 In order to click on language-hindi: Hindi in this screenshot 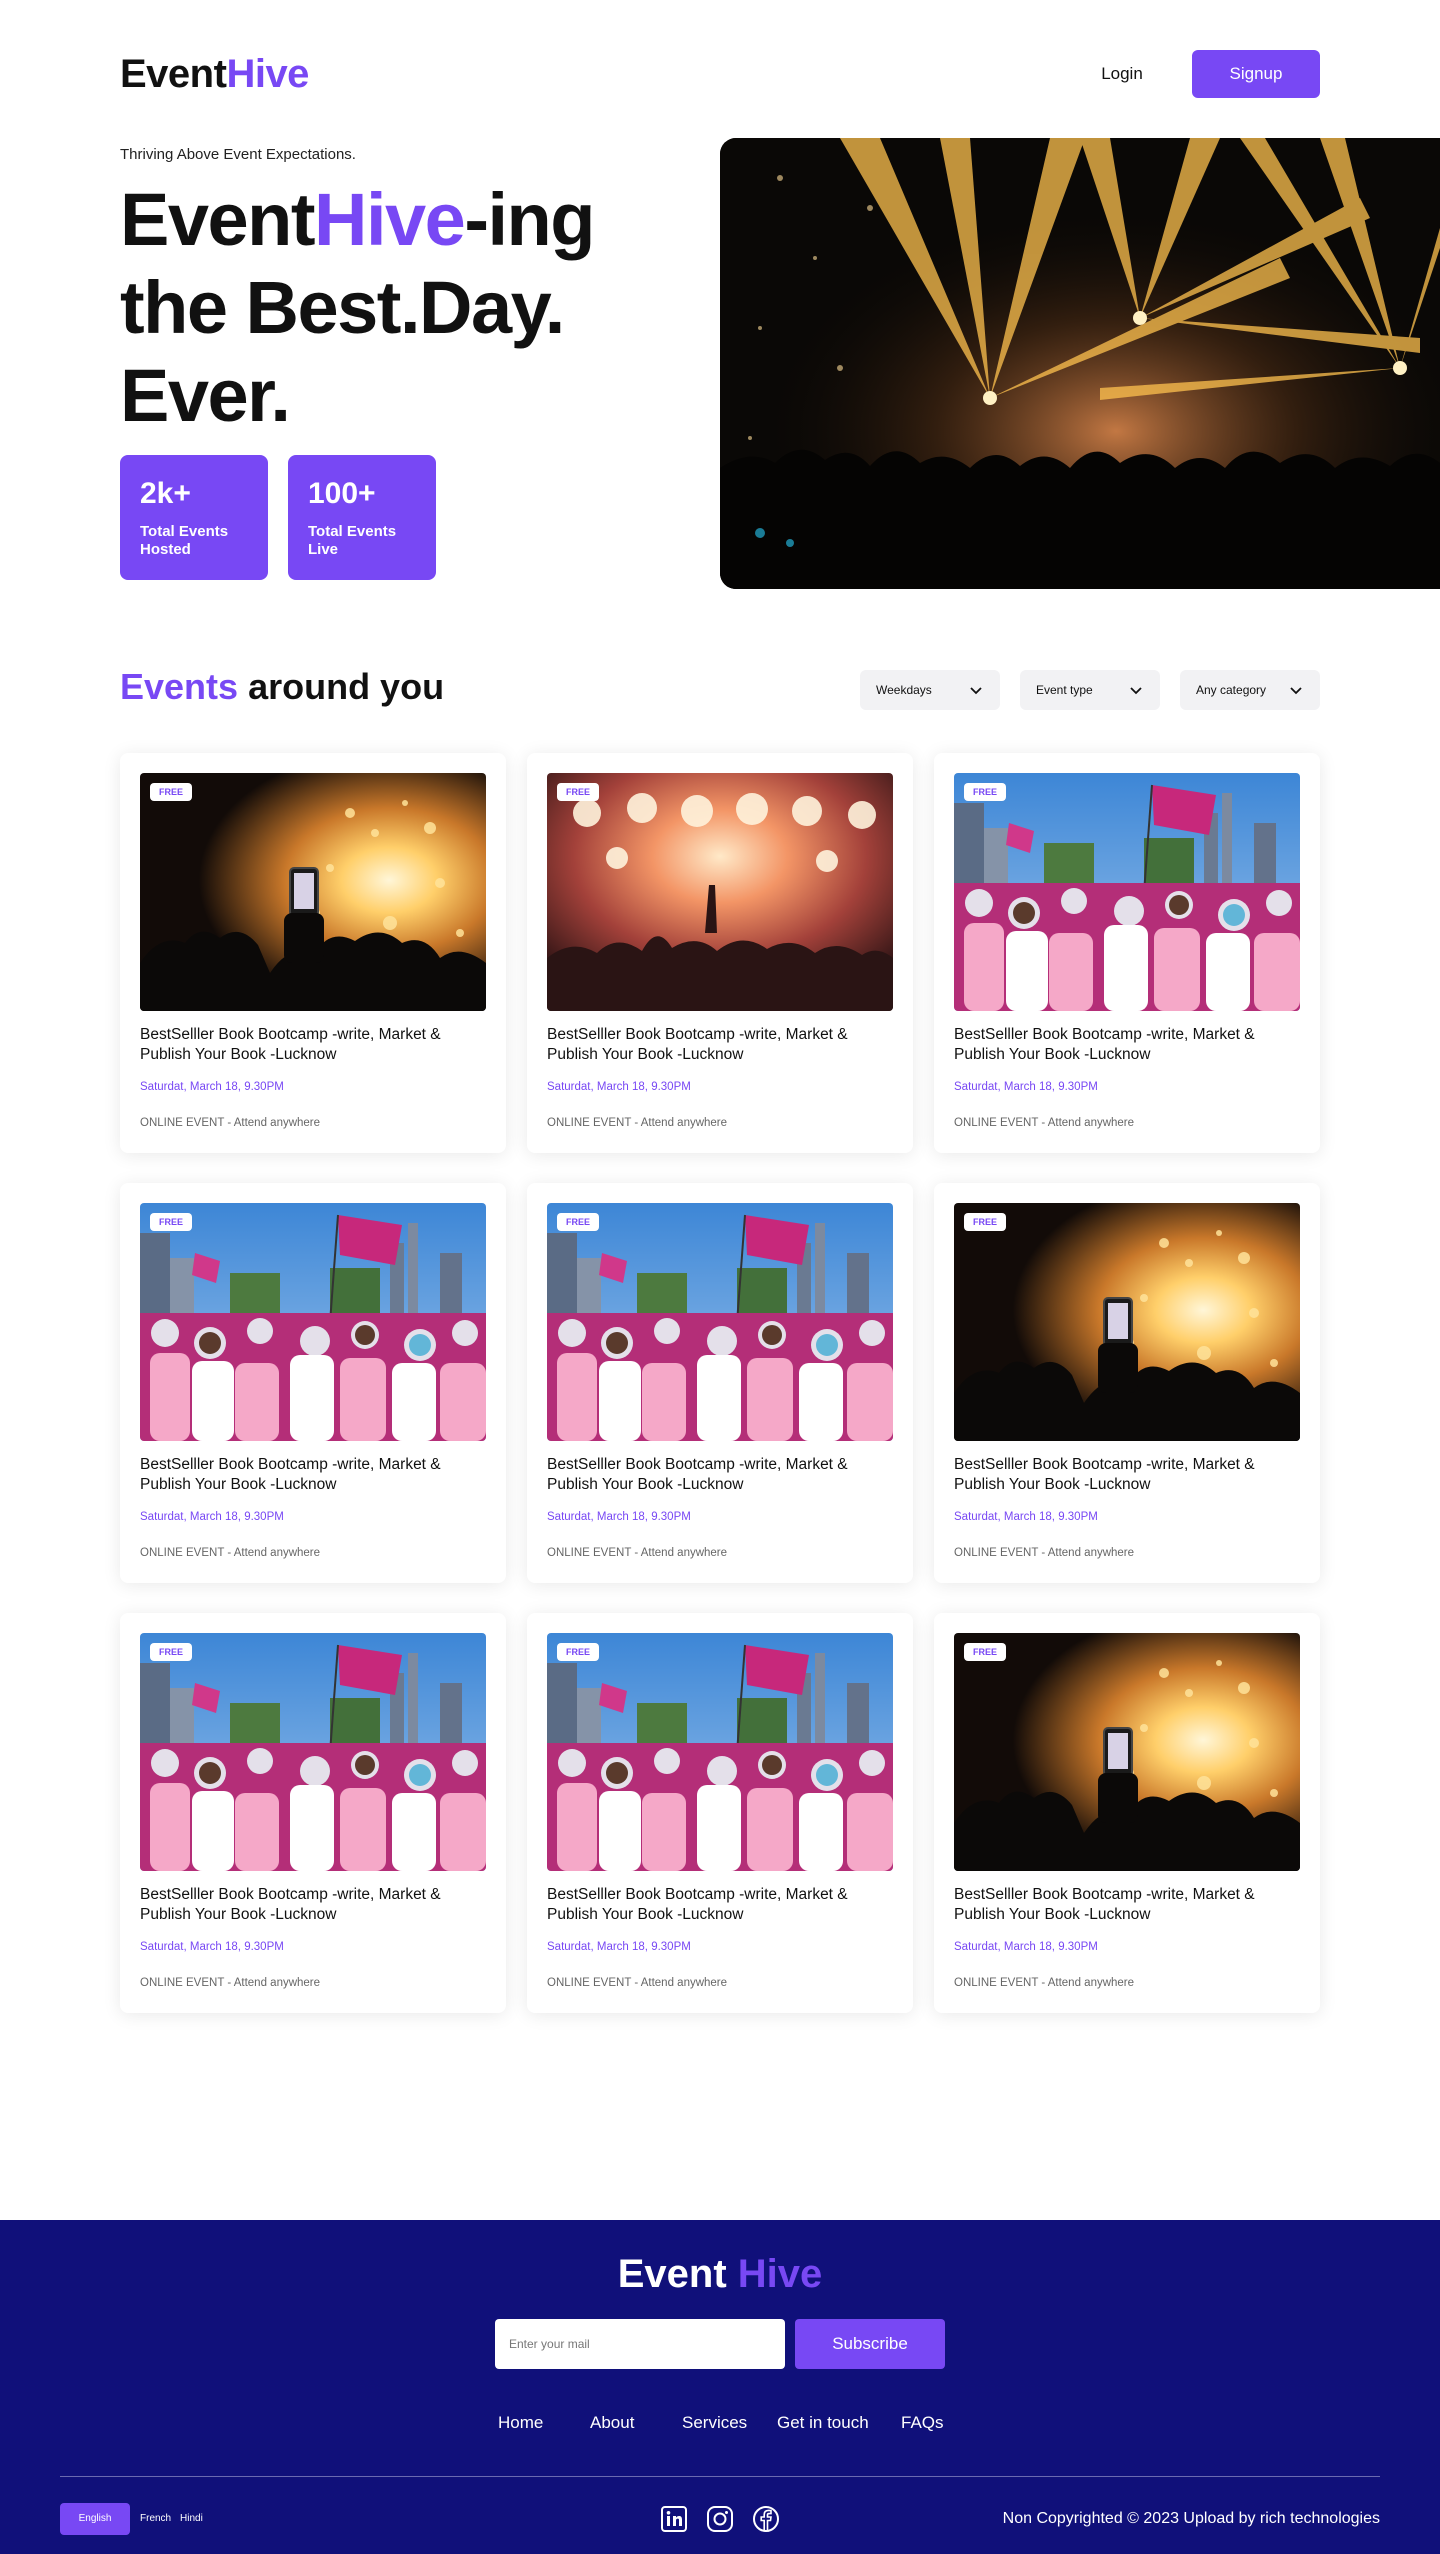, I will do `click(191, 2519)`.